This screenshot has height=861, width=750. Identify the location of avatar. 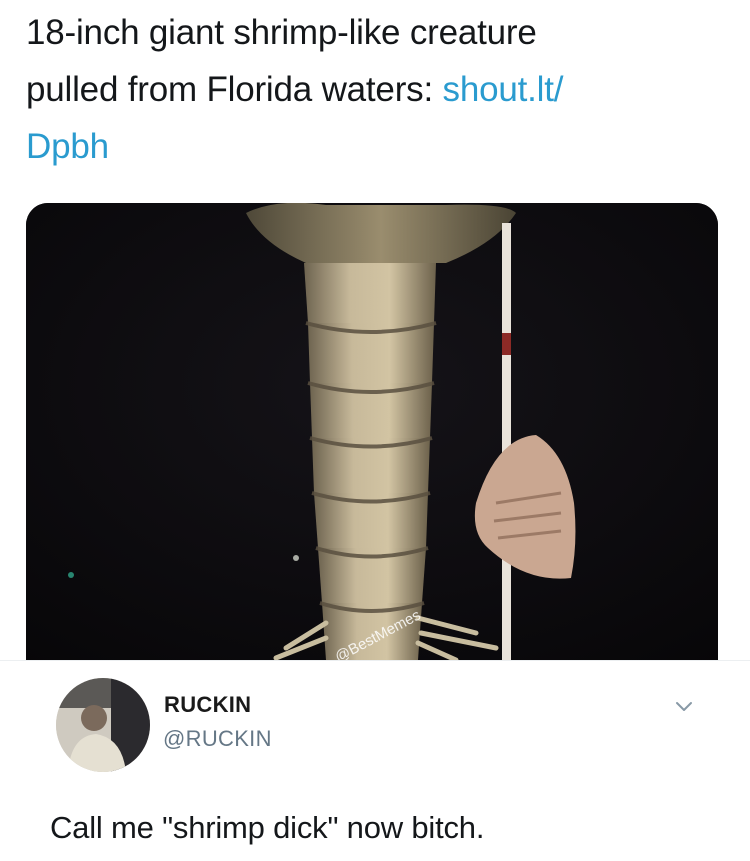
(103, 725).